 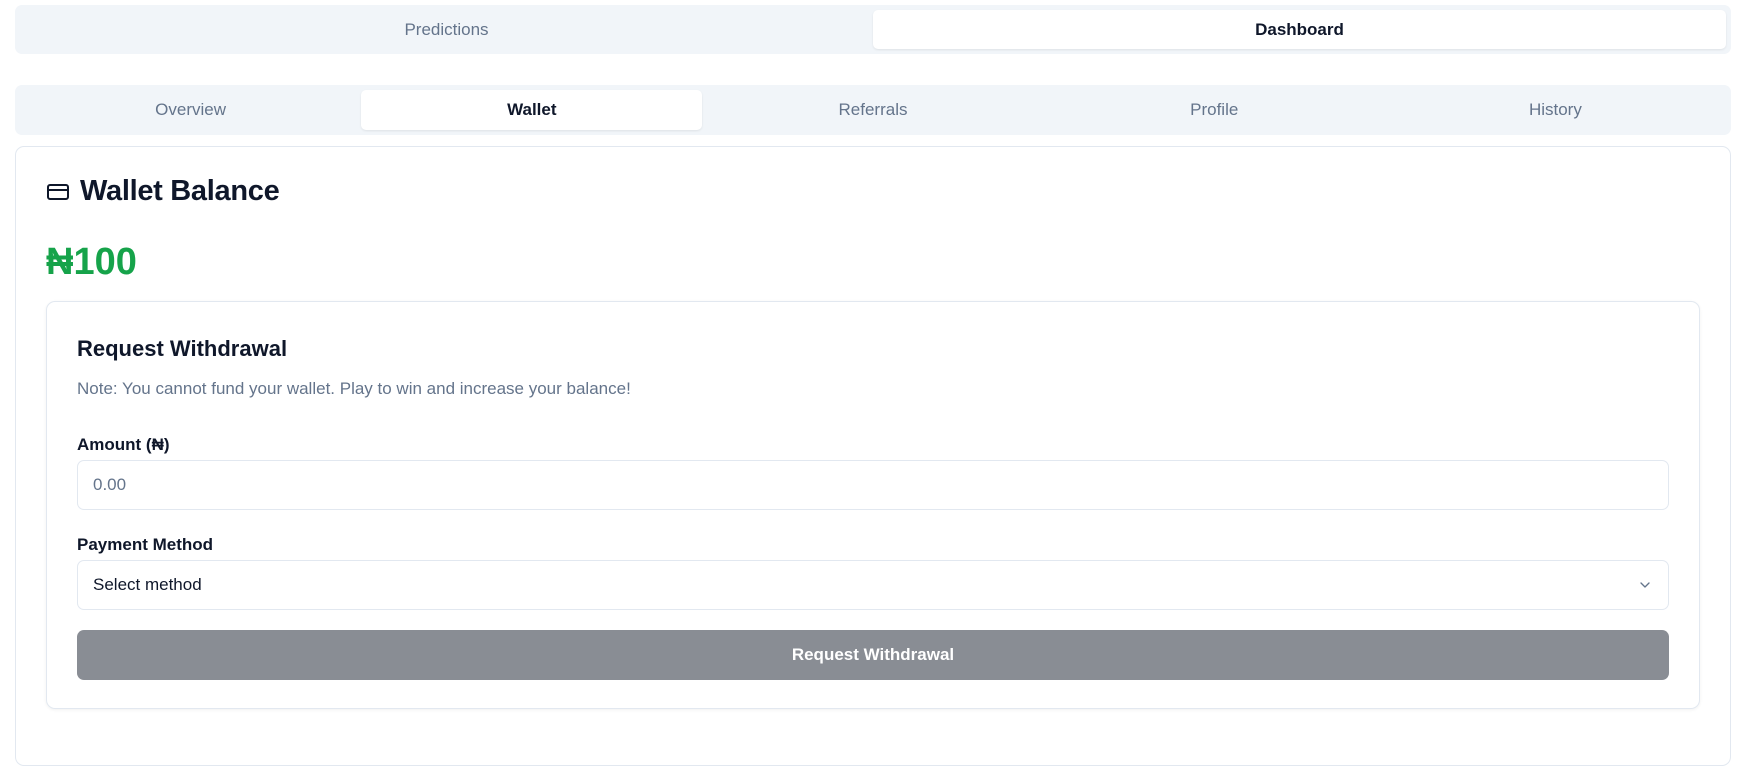 I want to click on amount-input, so click(x=873, y=485).